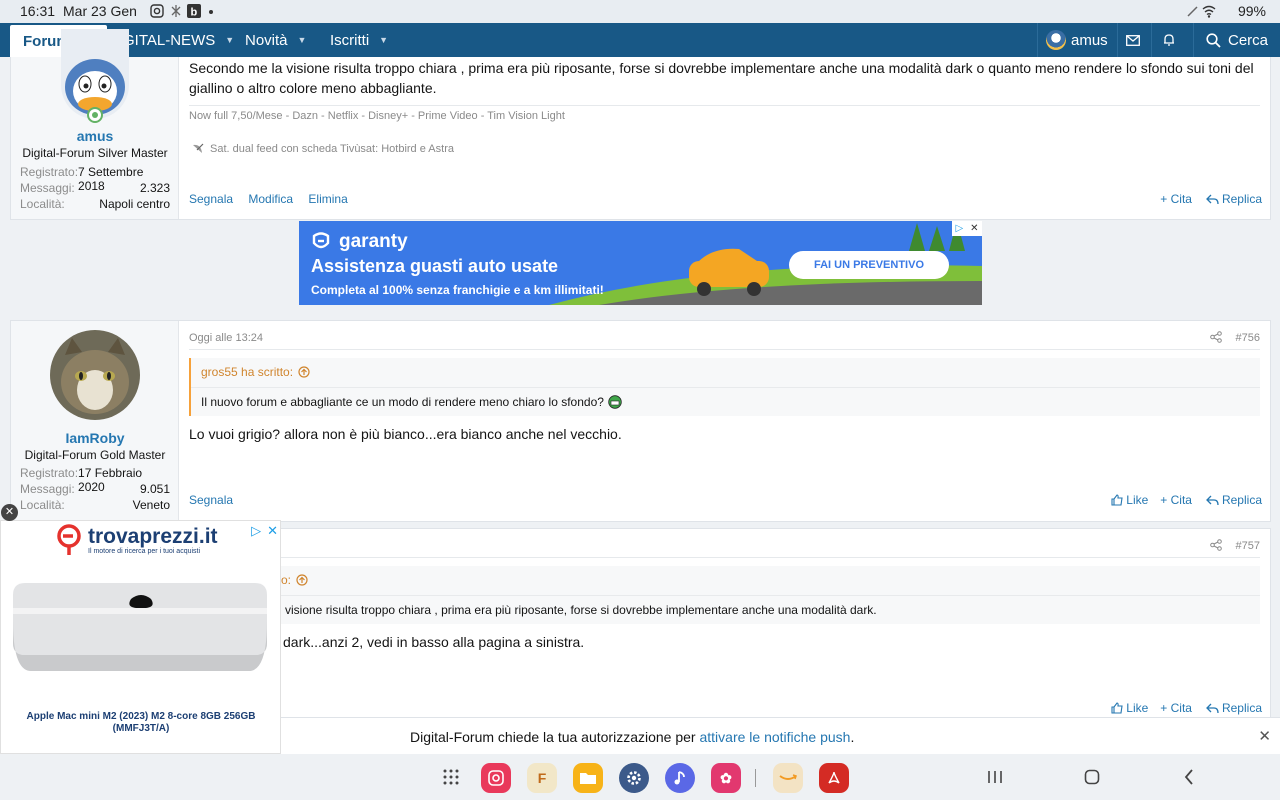 The height and width of the screenshot is (800, 1280). Describe the element at coordinates (270, 199) in the screenshot. I see `edit-button: Modifica` at that location.